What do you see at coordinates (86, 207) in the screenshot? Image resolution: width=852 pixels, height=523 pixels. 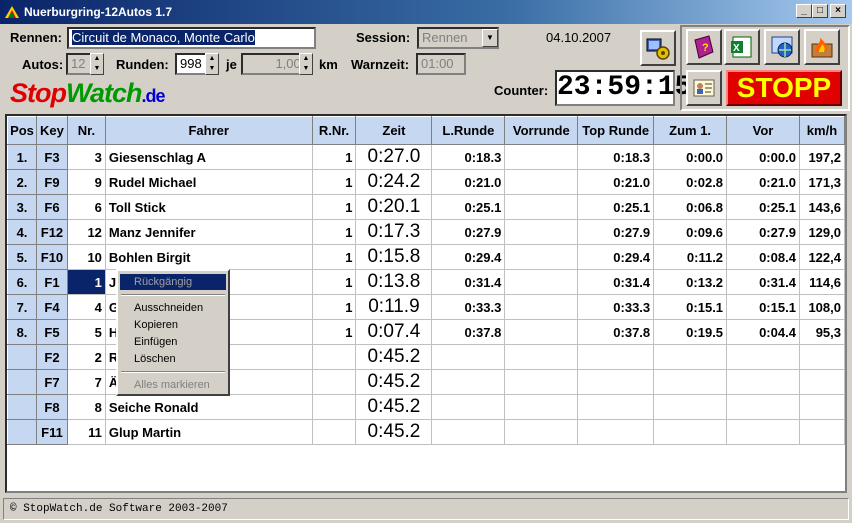 I see `cell-nr: 6` at bounding box center [86, 207].